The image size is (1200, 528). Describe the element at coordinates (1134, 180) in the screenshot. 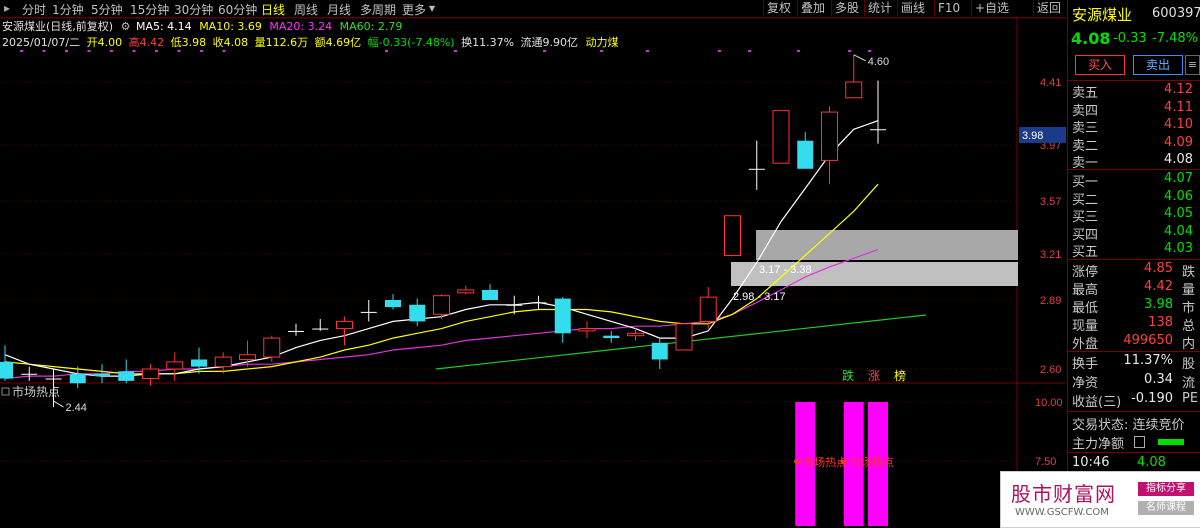

I see `quote-row: 买一 4.07` at that location.